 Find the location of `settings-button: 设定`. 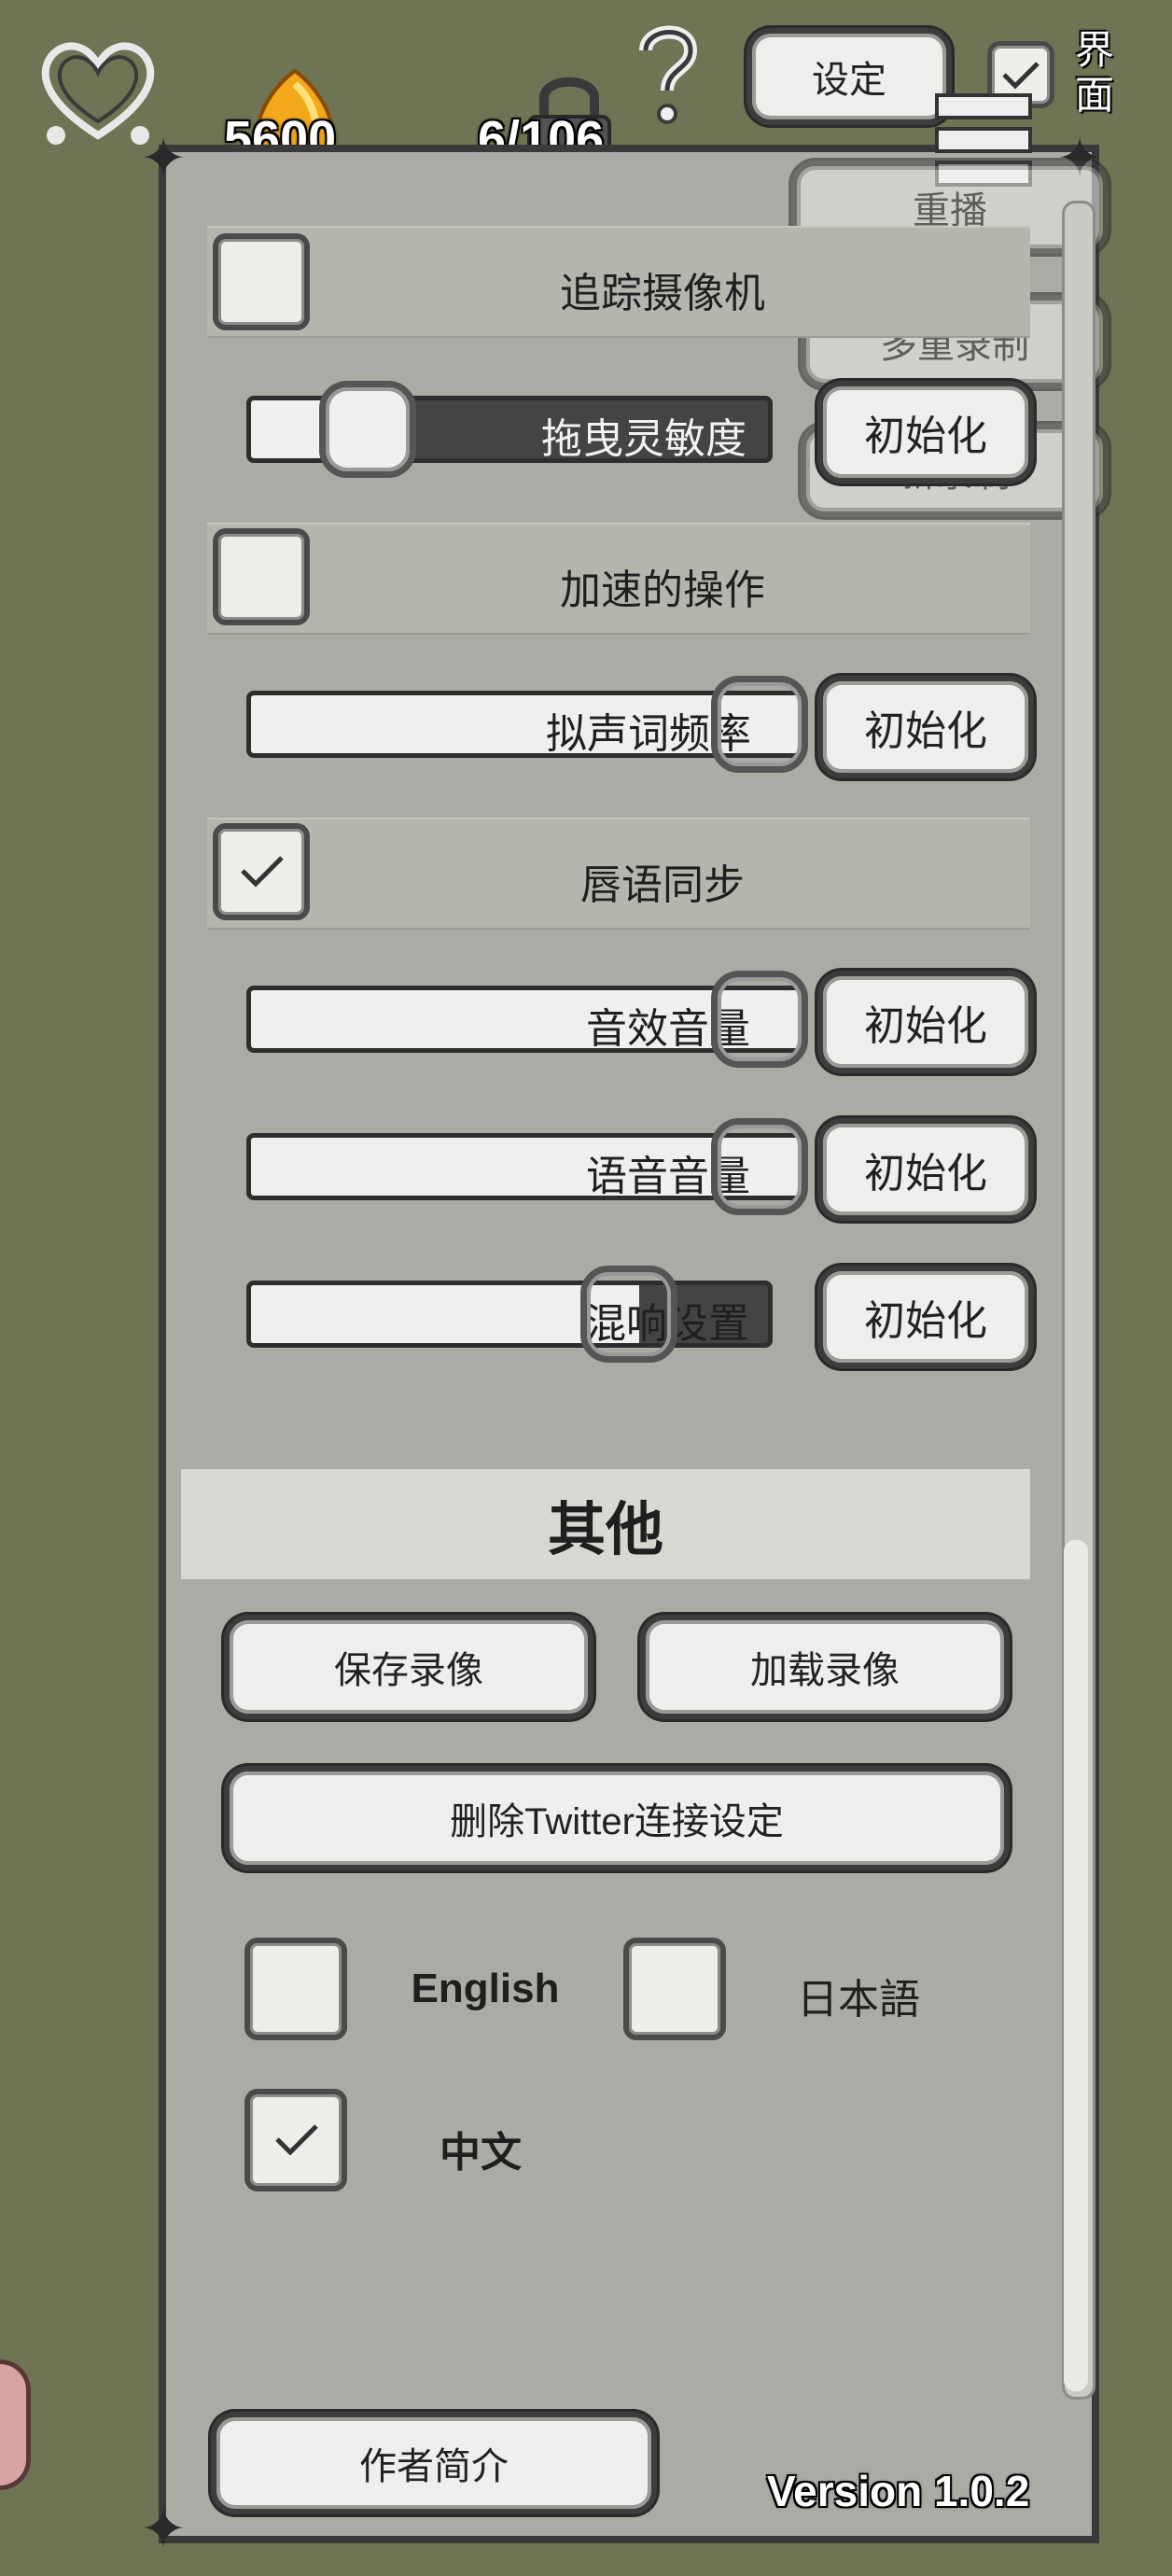

settings-button: 设定 is located at coordinates (849, 76).